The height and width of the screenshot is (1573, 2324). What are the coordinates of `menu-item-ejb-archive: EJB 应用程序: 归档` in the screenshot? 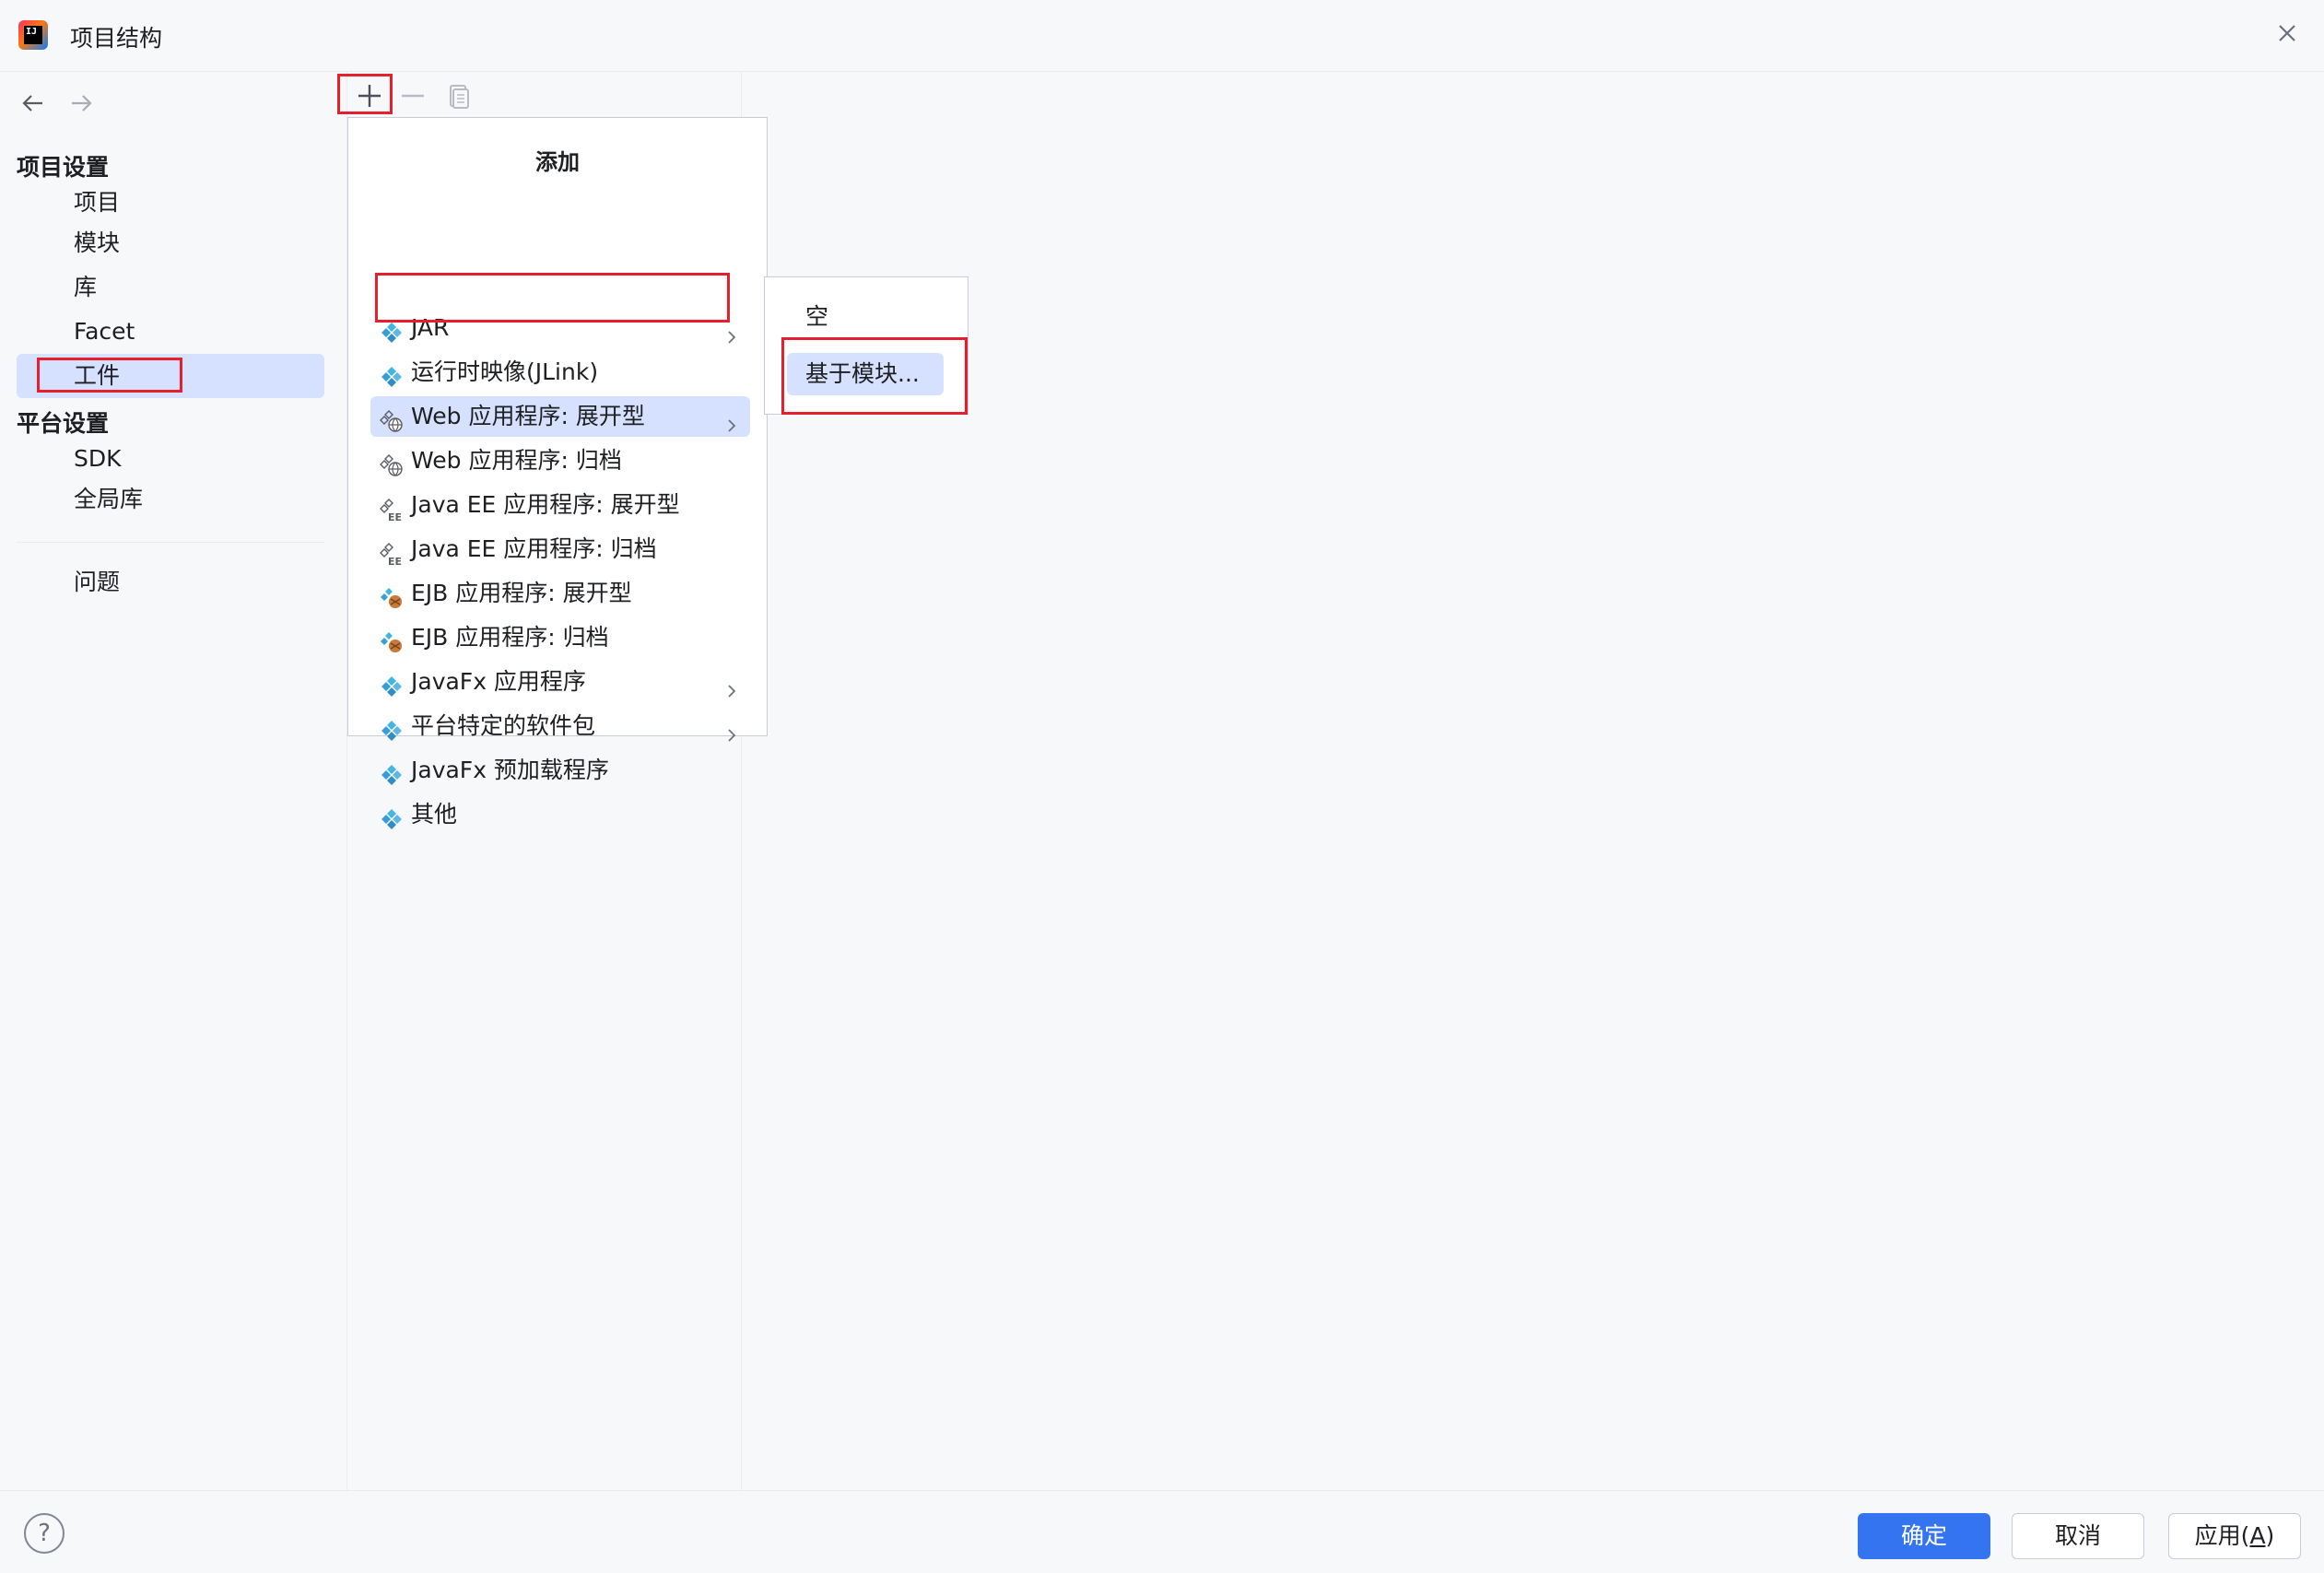 It's located at (560, 637).